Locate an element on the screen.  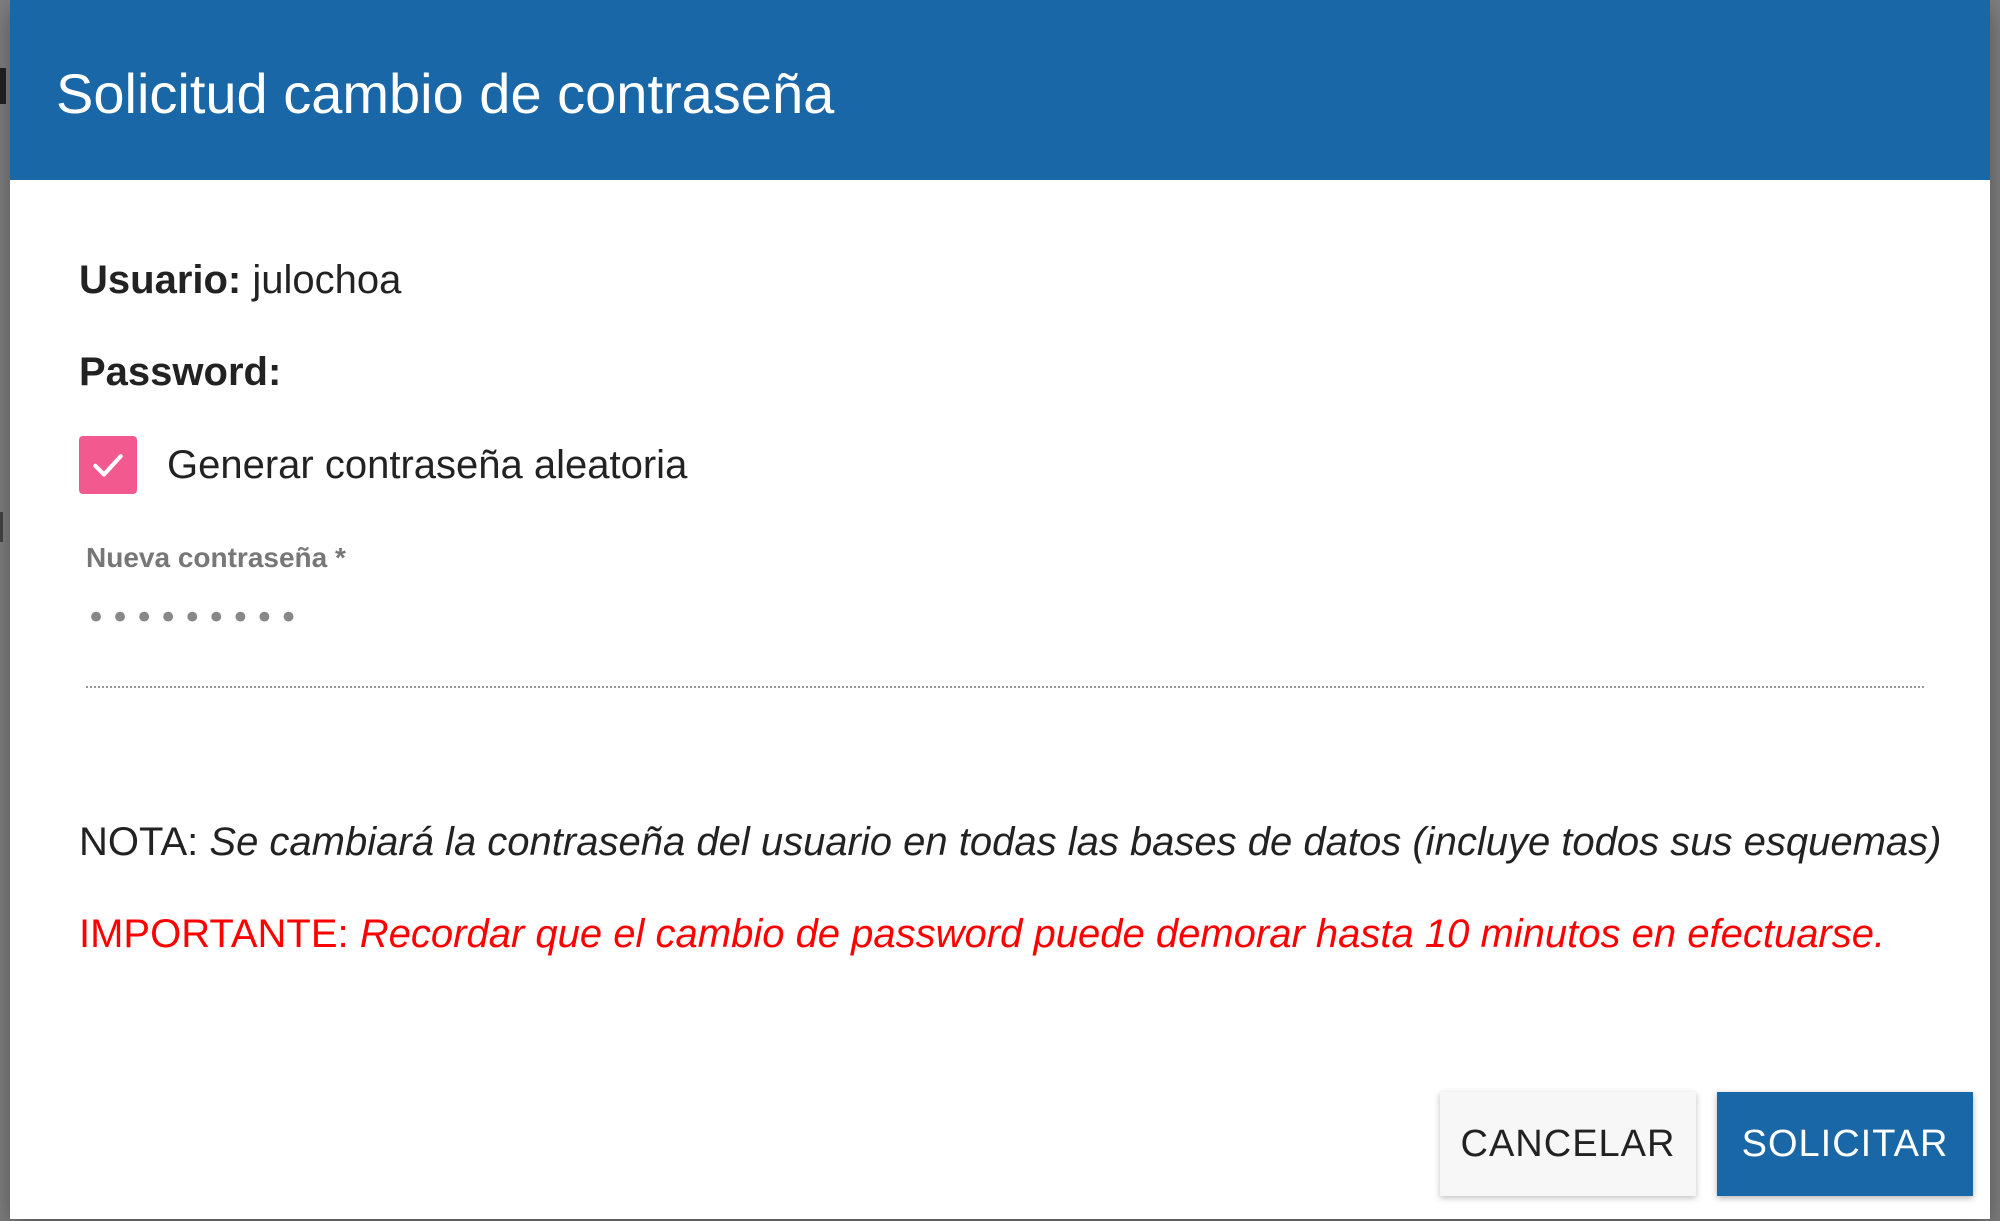
random-password-label: Generar contraseña aleatoria is located at coordinates (427, 464).